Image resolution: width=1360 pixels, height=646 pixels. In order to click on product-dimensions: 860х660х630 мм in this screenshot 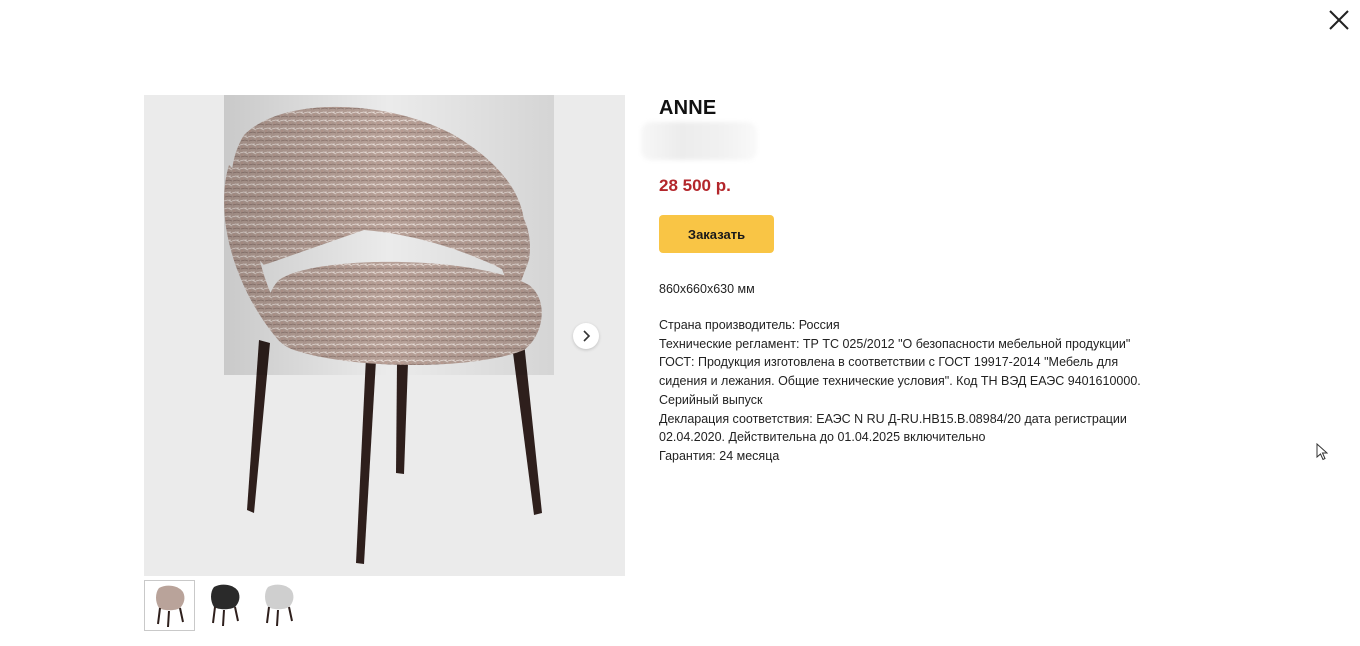, I will do `click(707, 289)`.